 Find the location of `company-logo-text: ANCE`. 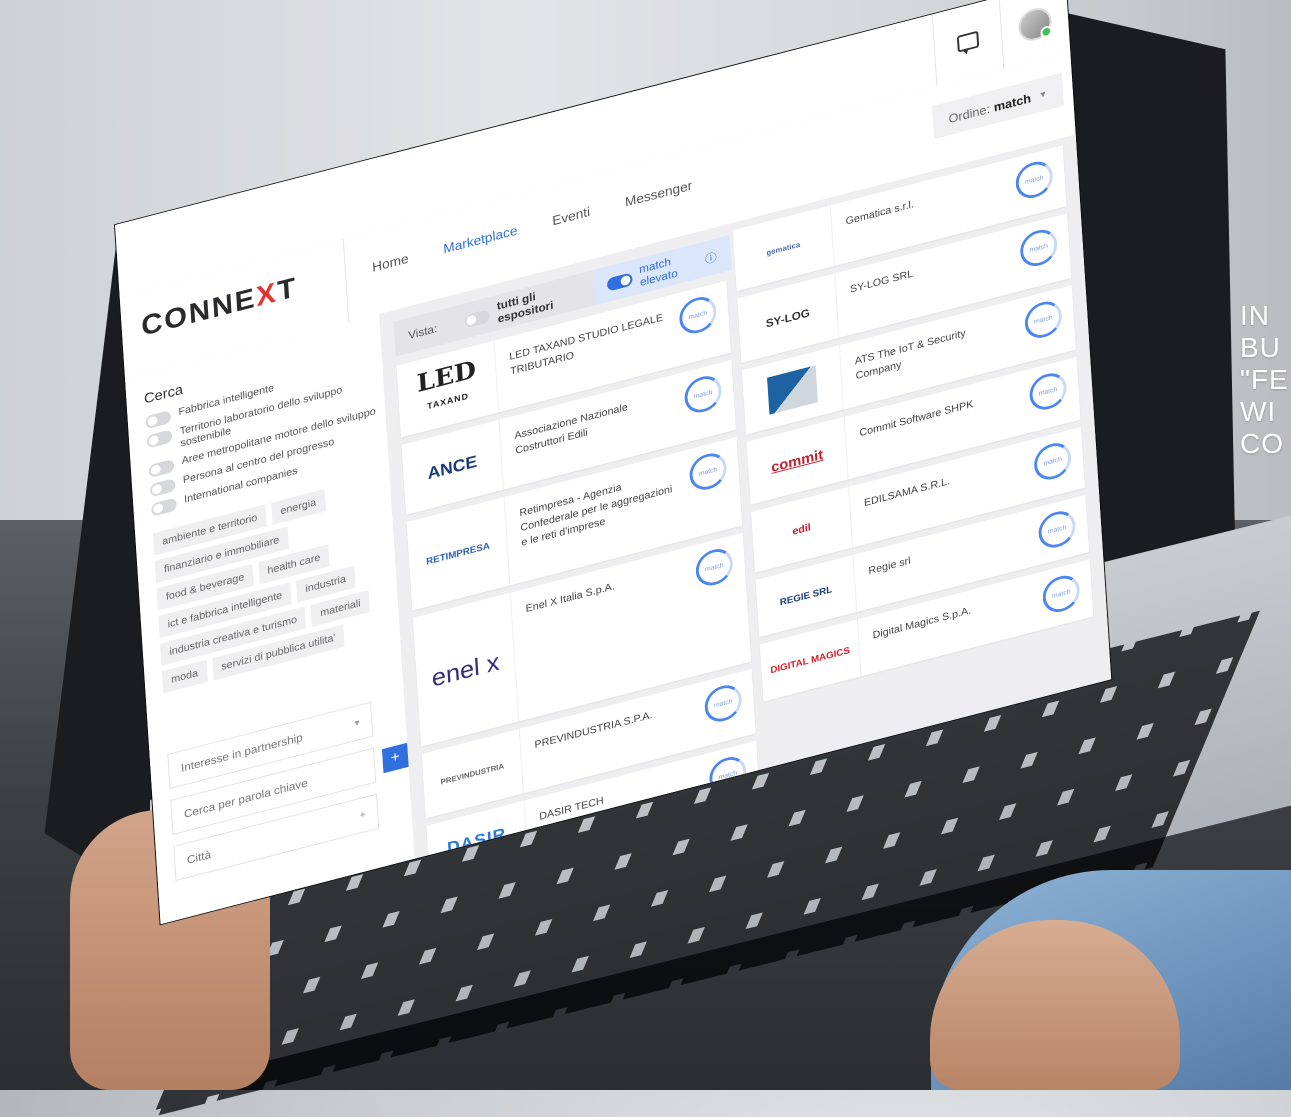

company-logo-text: ANCE is located at coordinates (452, 467).